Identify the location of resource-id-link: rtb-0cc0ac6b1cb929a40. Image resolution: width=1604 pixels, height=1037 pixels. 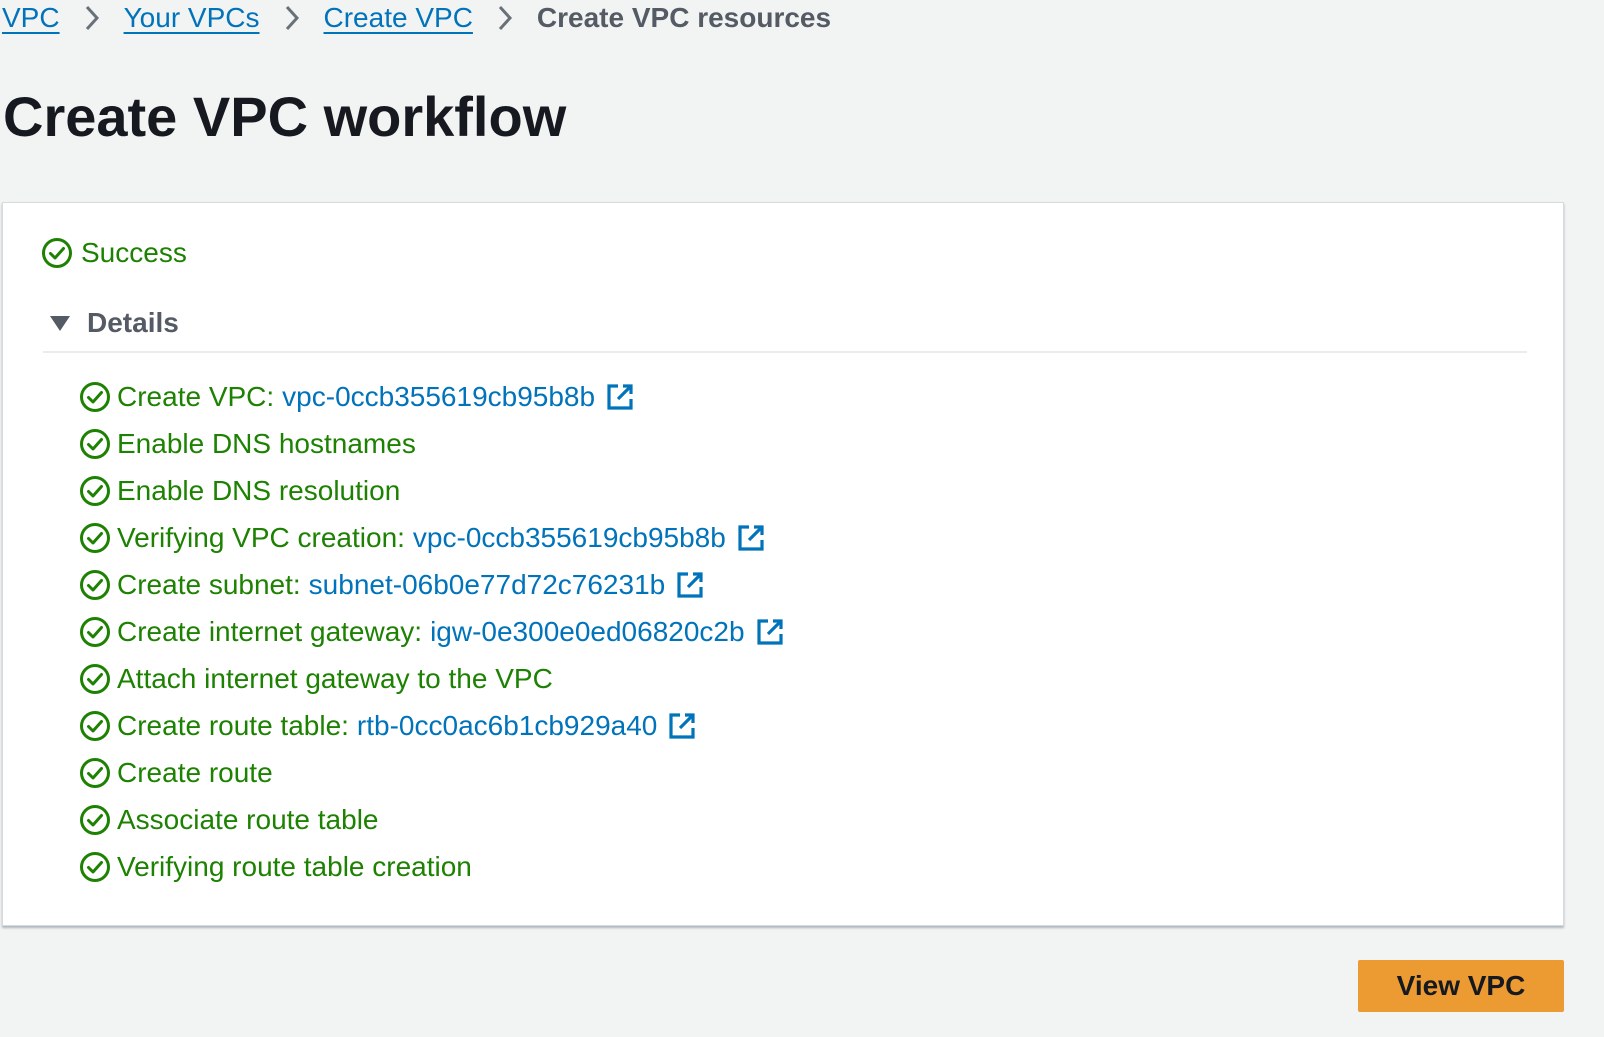
(507, 726).